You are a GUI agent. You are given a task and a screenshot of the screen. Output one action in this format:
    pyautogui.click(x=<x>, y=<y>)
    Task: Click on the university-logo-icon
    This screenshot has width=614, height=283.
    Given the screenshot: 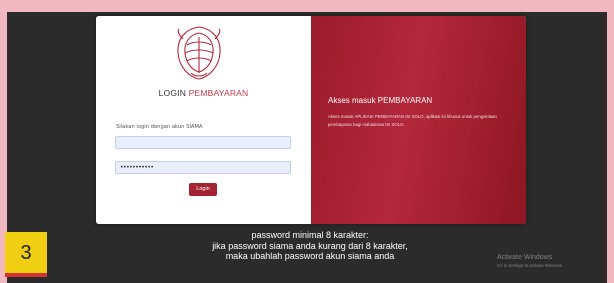 What is the action you would take?
    pyautogui.click(x=199, y=53)
    